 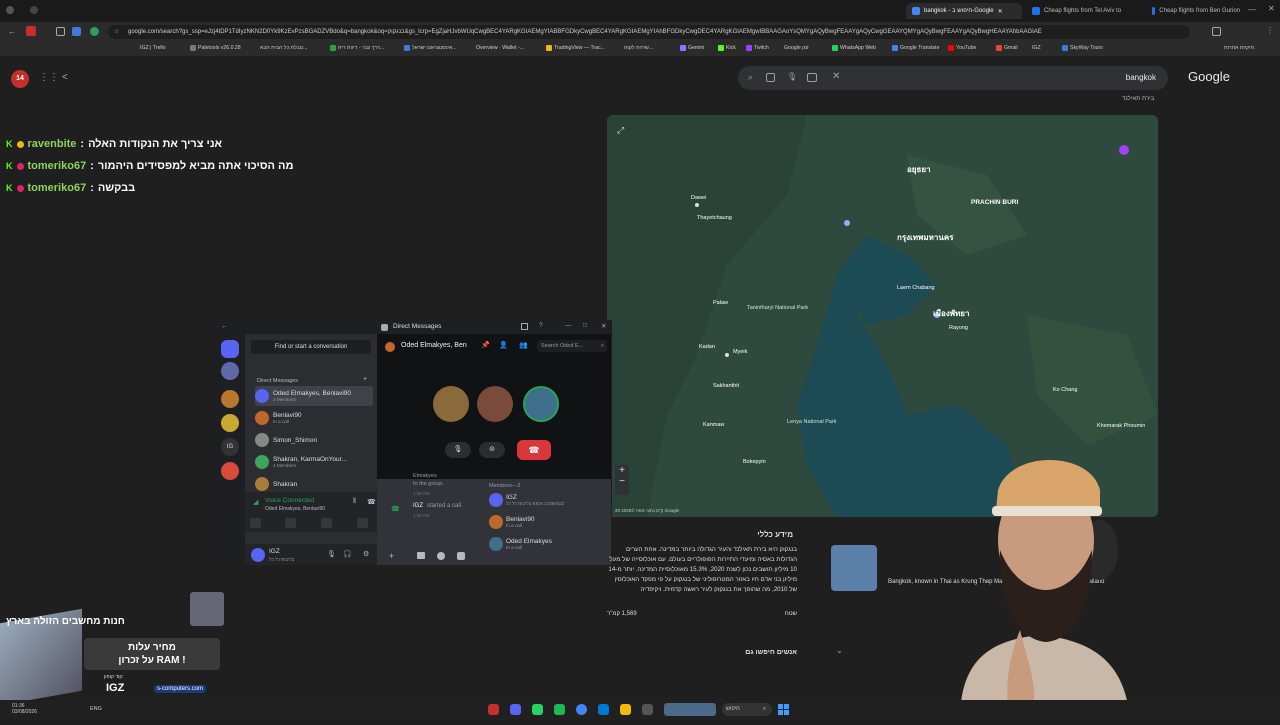 I want to click on file-explorer-icon, so click(x=625, y=709).